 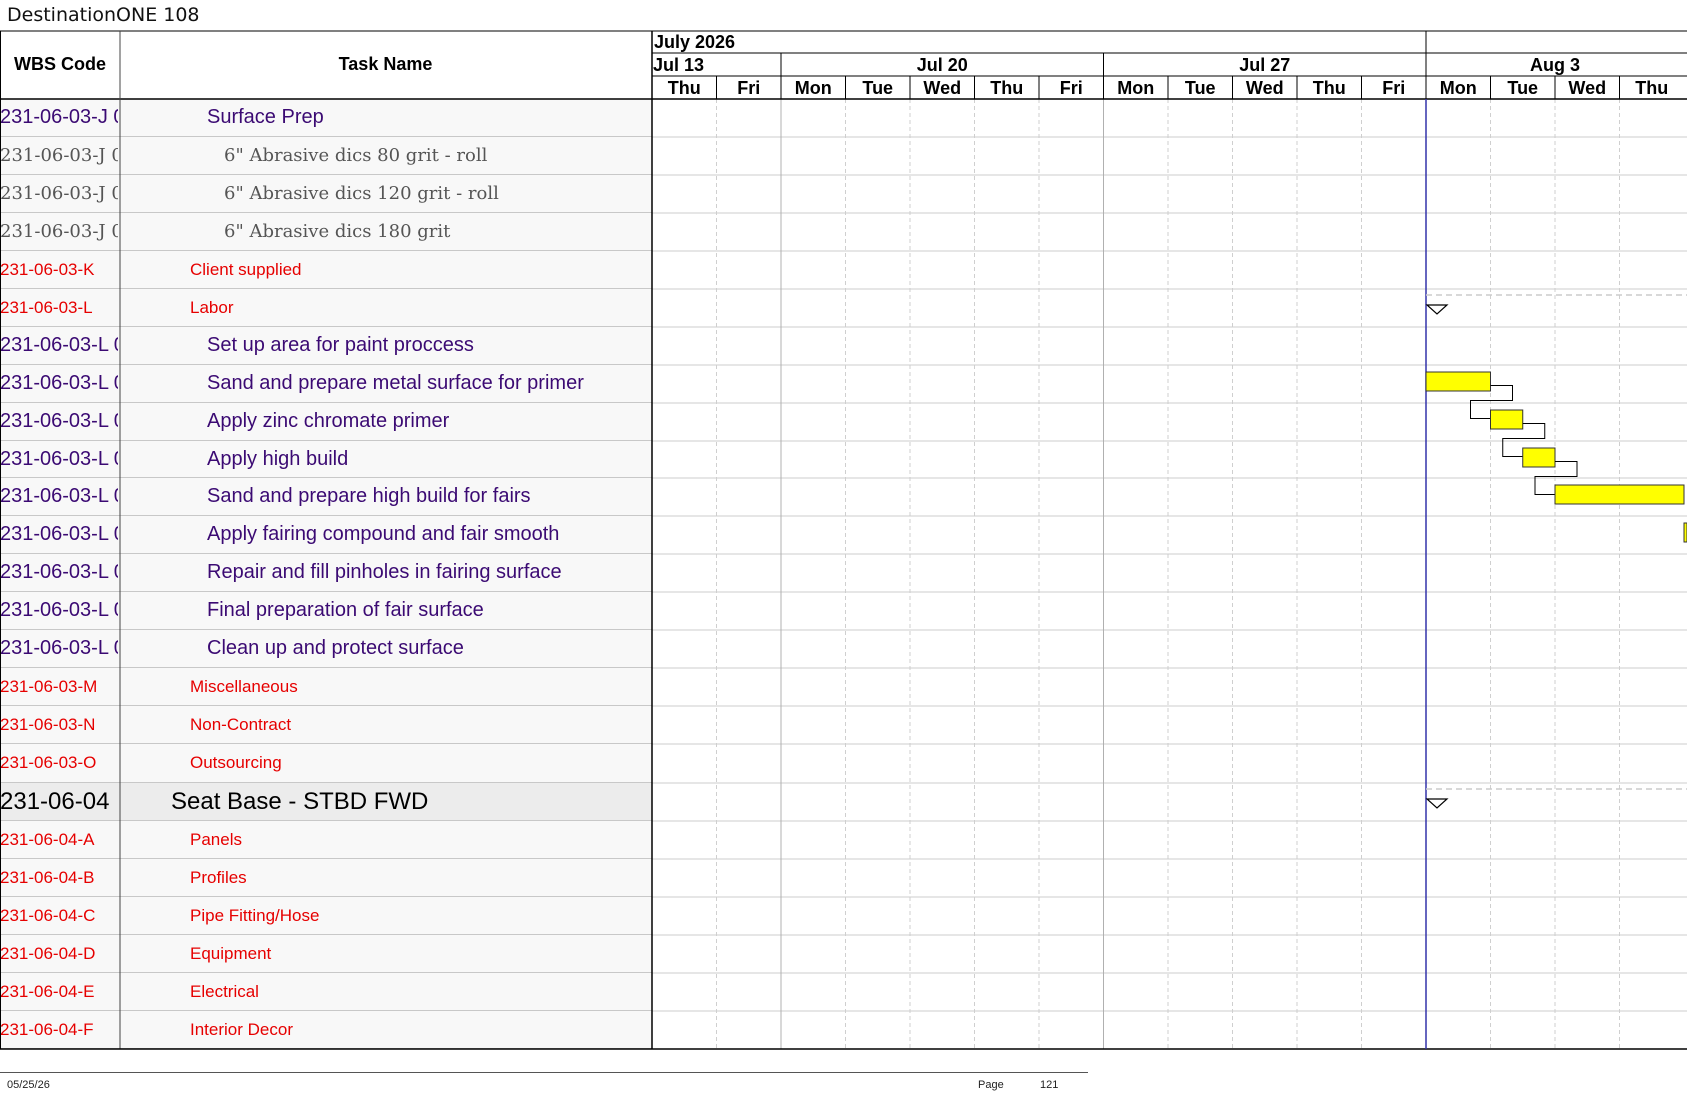 What do you see at coordinates (694, 42) in the screenshot?
I see `month-label: July 2026` at bounding box center [694, 42].